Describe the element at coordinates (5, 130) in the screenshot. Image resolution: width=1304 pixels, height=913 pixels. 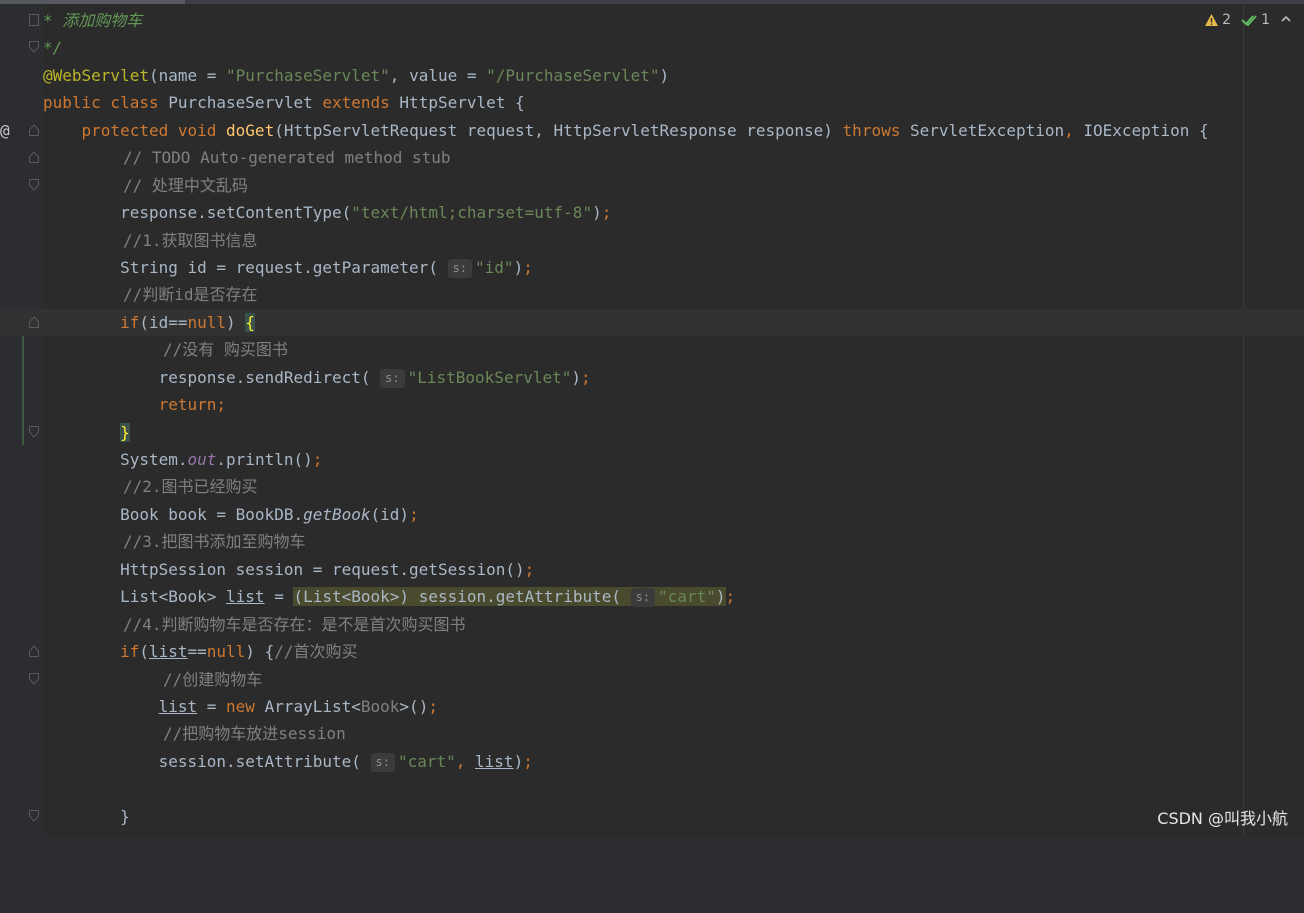
I see `override-icon: @` at that location.